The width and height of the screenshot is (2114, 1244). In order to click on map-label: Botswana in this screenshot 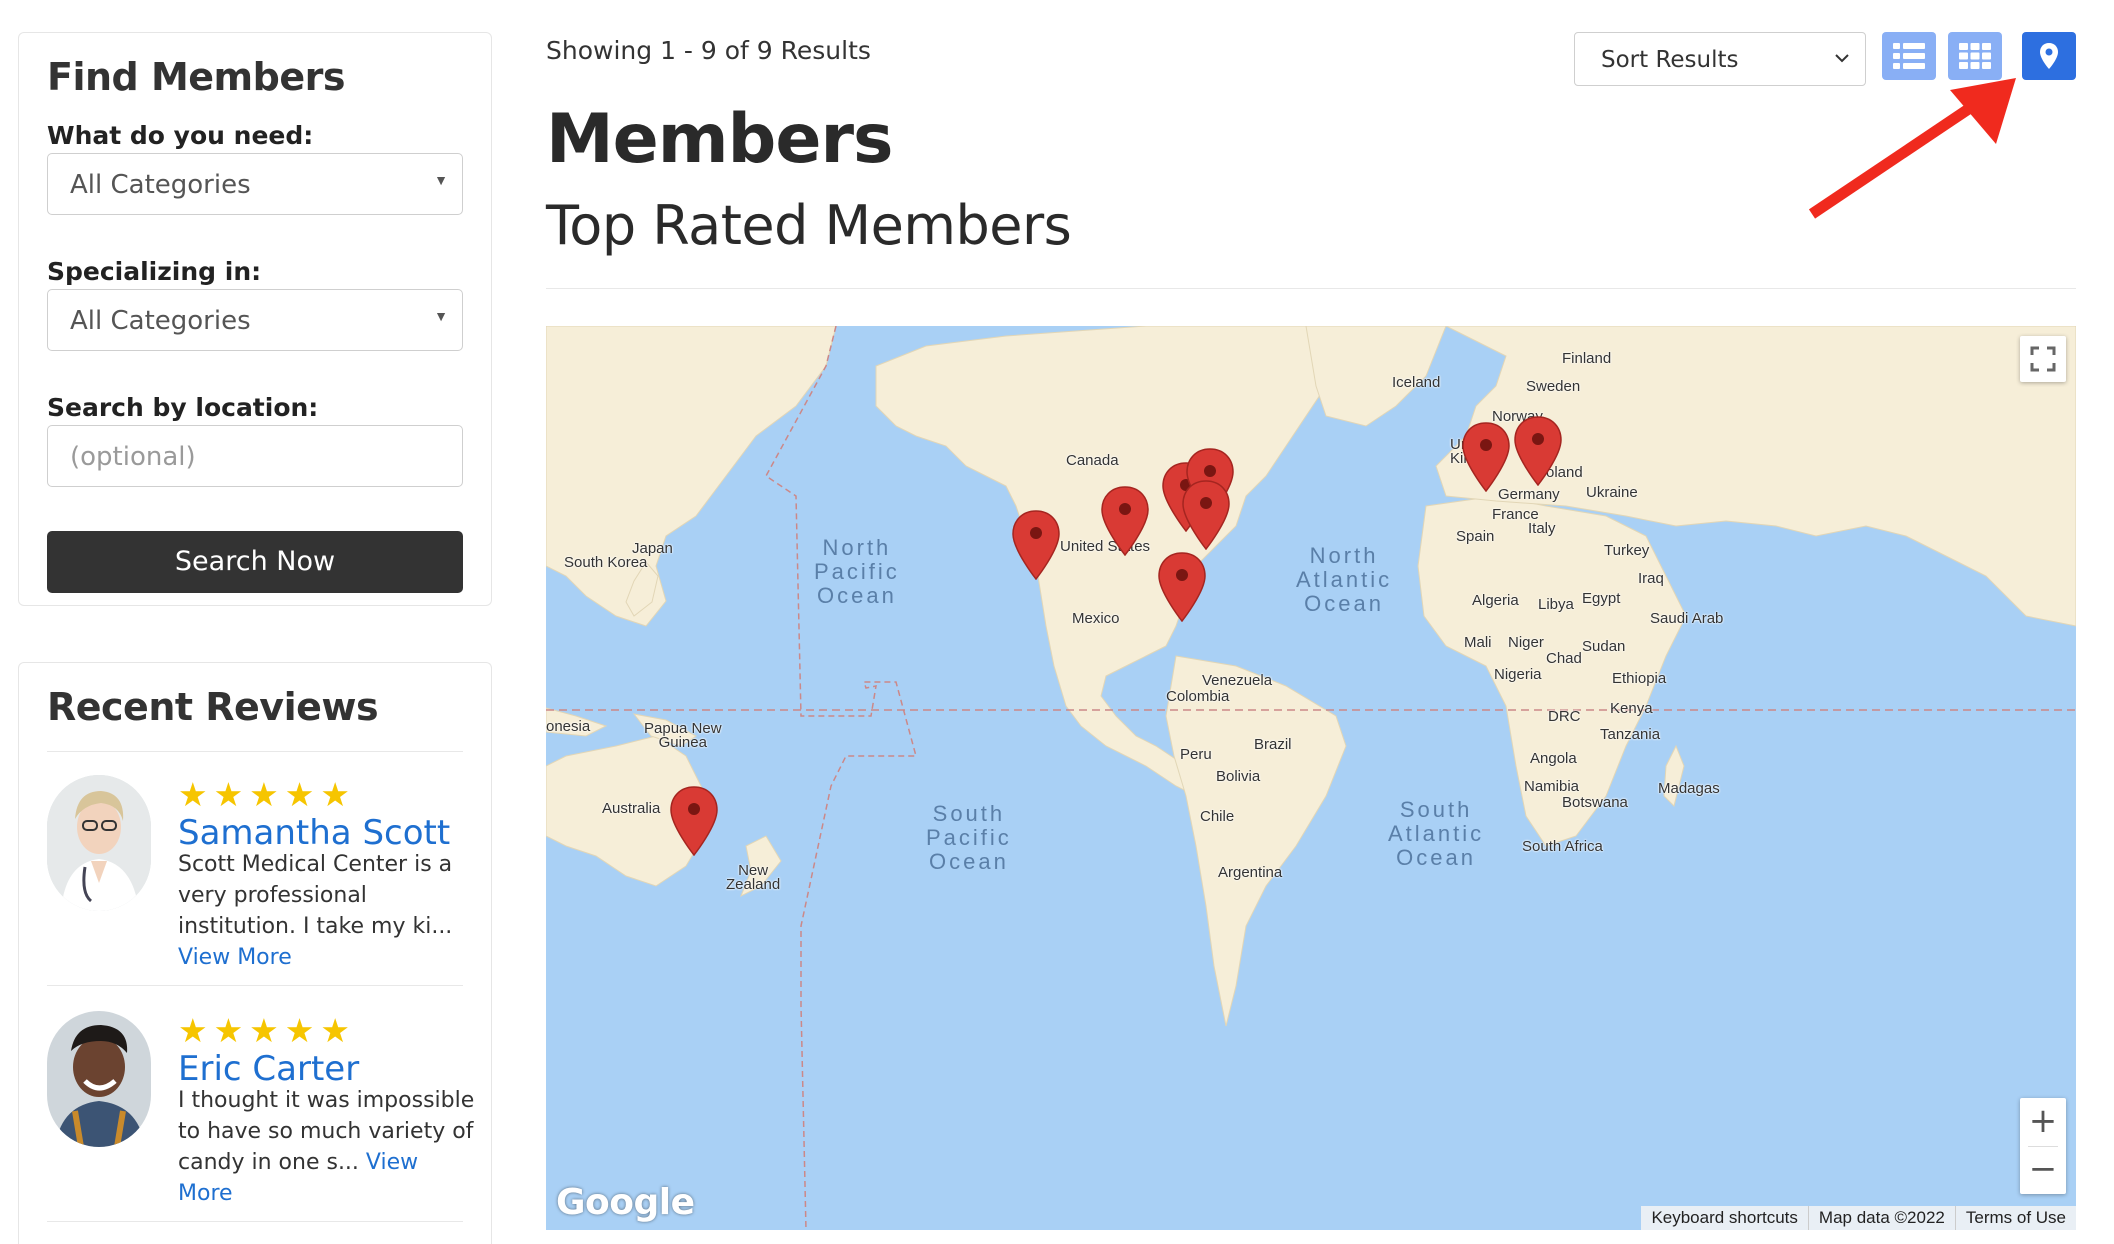, I will do `click(1595, 802)`.